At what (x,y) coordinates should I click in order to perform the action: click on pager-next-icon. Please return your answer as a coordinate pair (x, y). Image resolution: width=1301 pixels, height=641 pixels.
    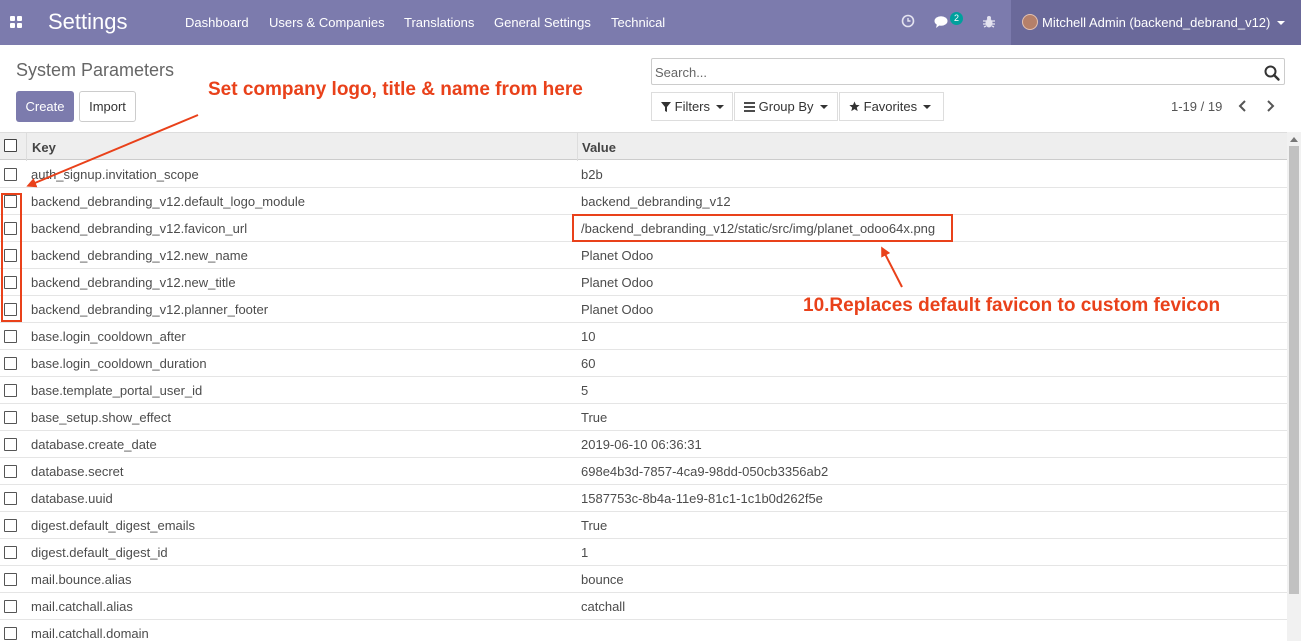
    Looking at the image, I should click on (1270, 106).